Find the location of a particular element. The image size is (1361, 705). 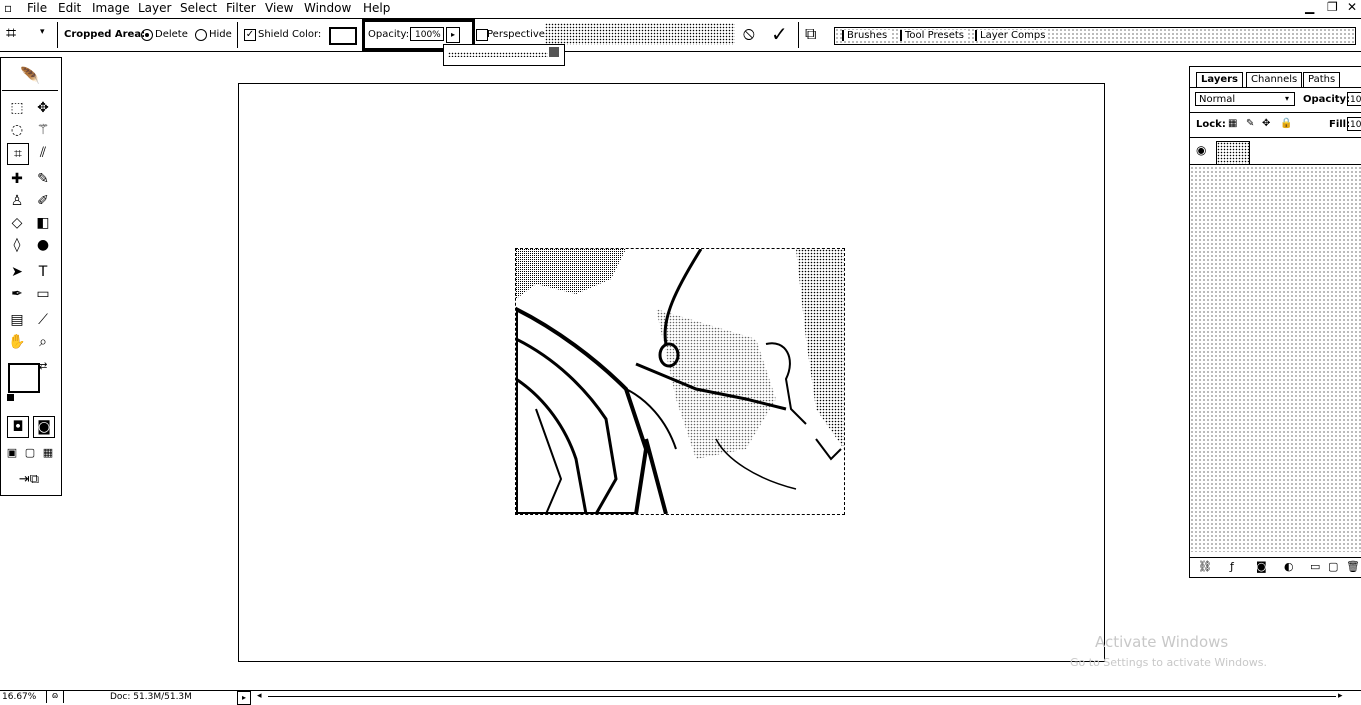

trash-icon: 🗑 is located at coordinates (1353, 566).